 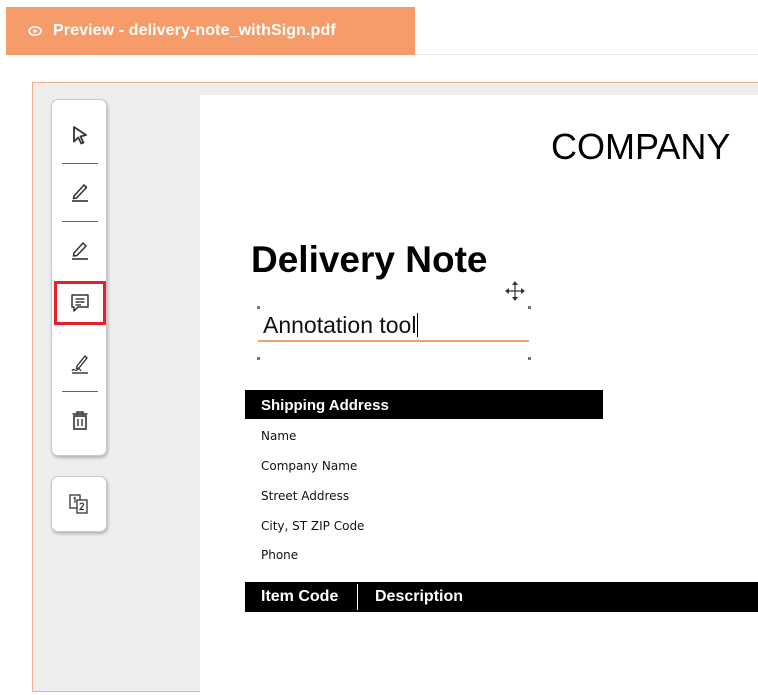 I want to click on column-divider, so click(x=357, y=597).